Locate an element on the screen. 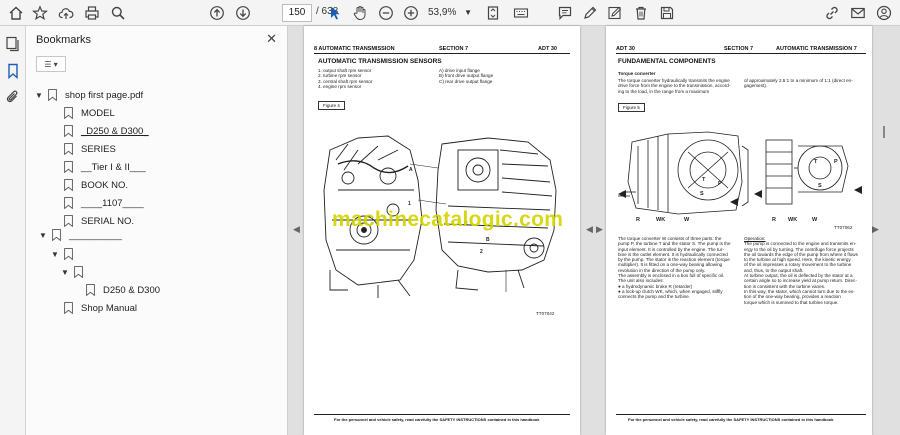  pen-icon is located at coordinates (590, 12).